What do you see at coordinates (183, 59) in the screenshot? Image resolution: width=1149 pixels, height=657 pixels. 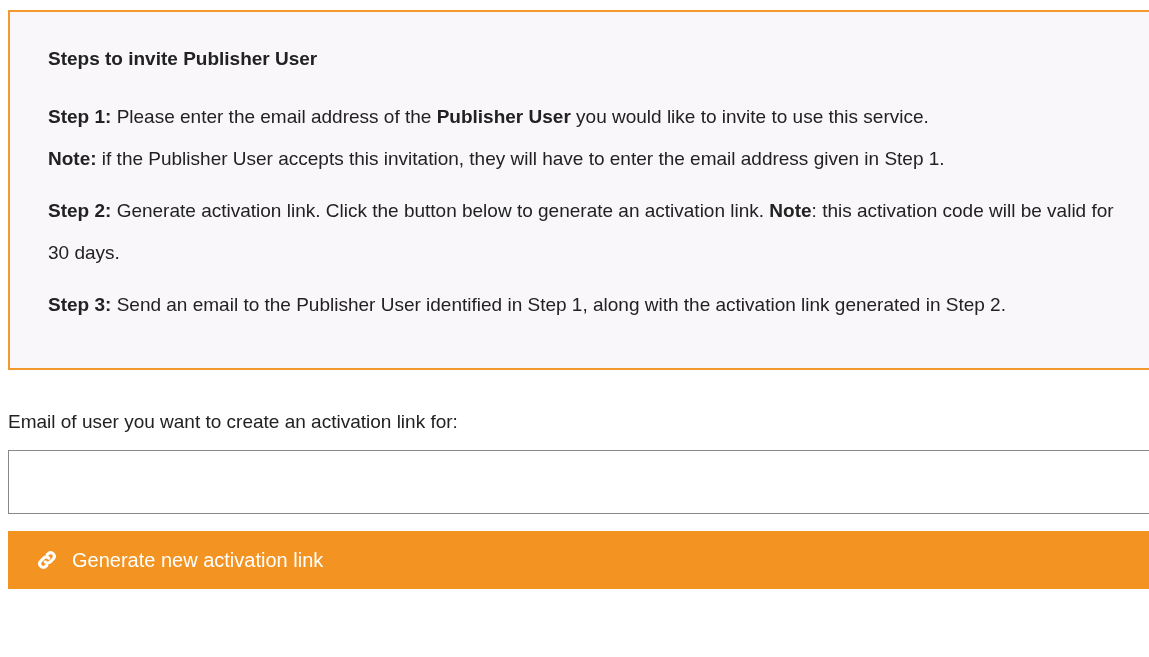 I see `instructions-title: Steps to invite Publisher User` at bounding box center [183, 59].